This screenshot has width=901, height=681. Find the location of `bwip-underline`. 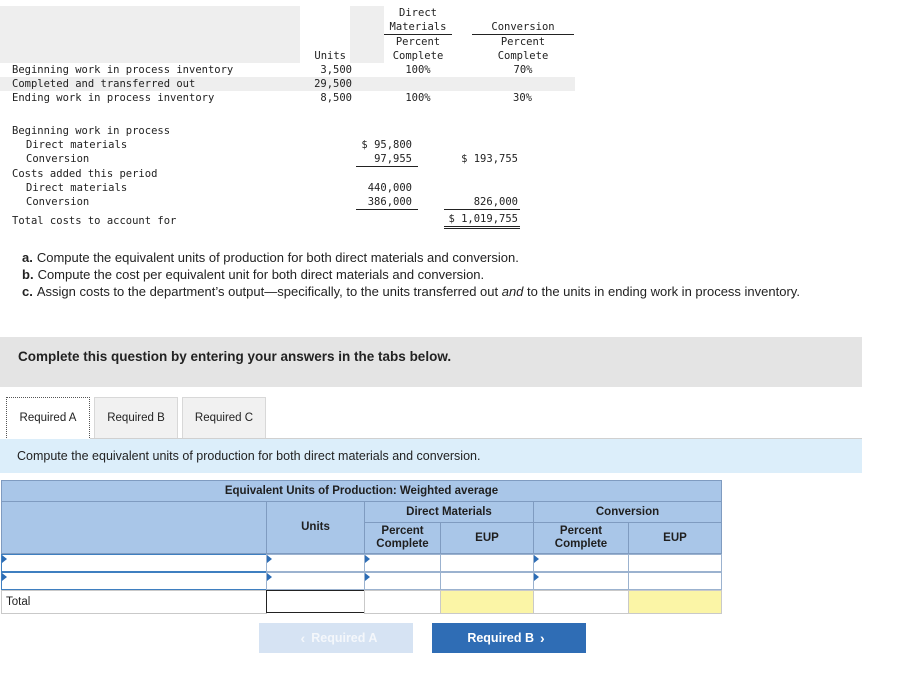

bwip-underline is located at coordinates (387, 166).